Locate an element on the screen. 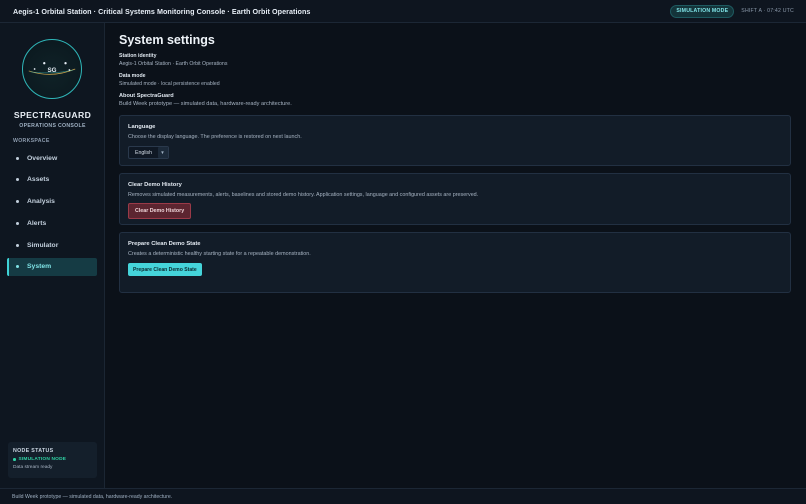 The height and width of the screenshot is (504, 806). shift-clock: SHIFT A · 07:42 UTC is located at coordinates (767, 11).